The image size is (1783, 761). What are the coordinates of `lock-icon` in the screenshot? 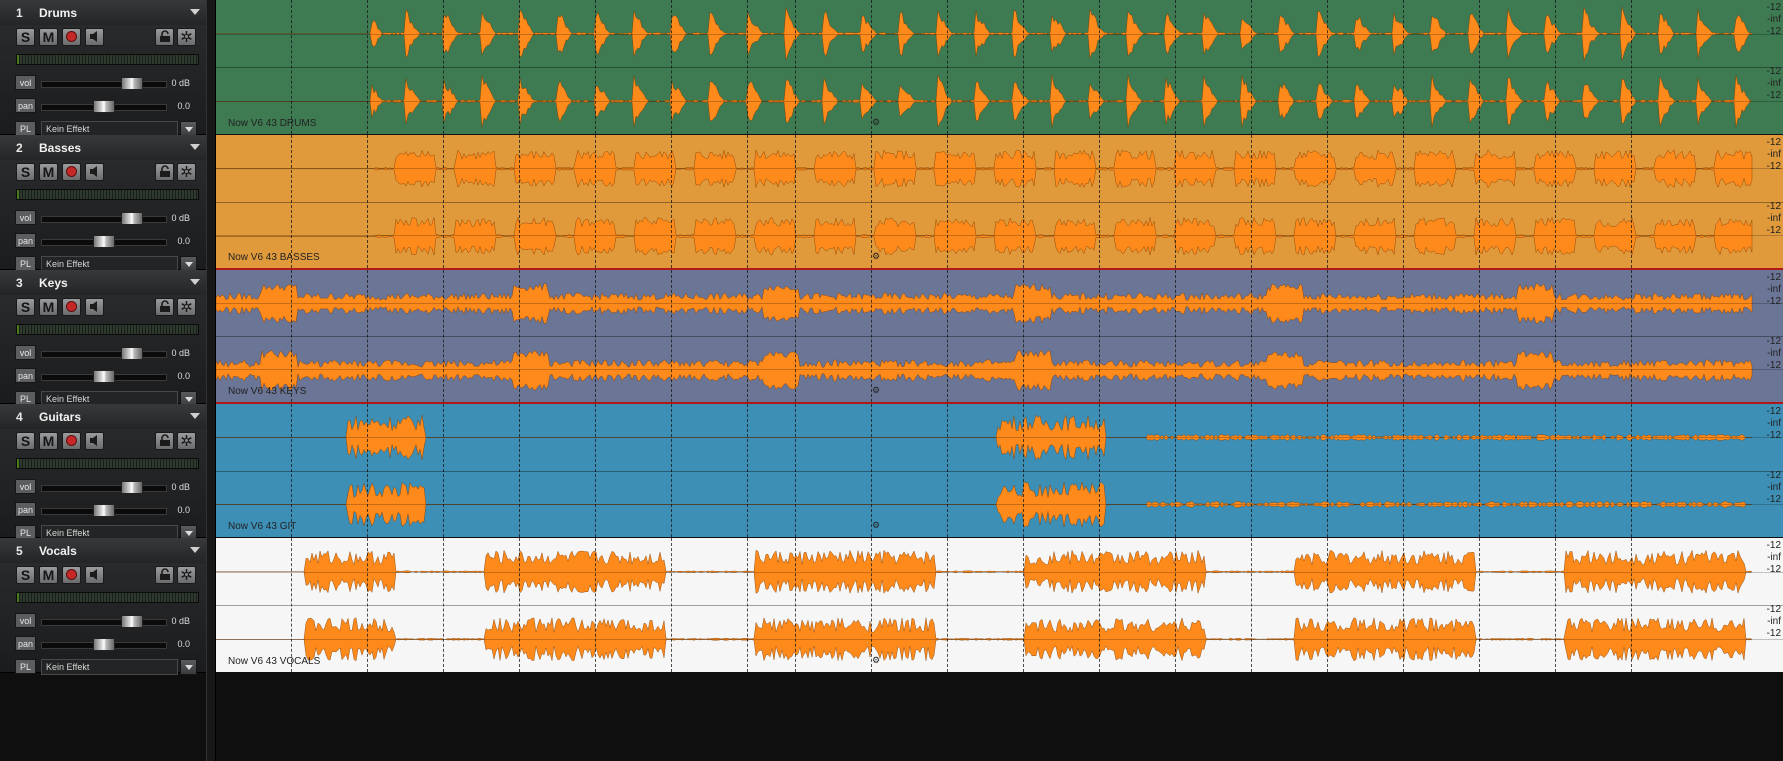 It's located at (164, 36).